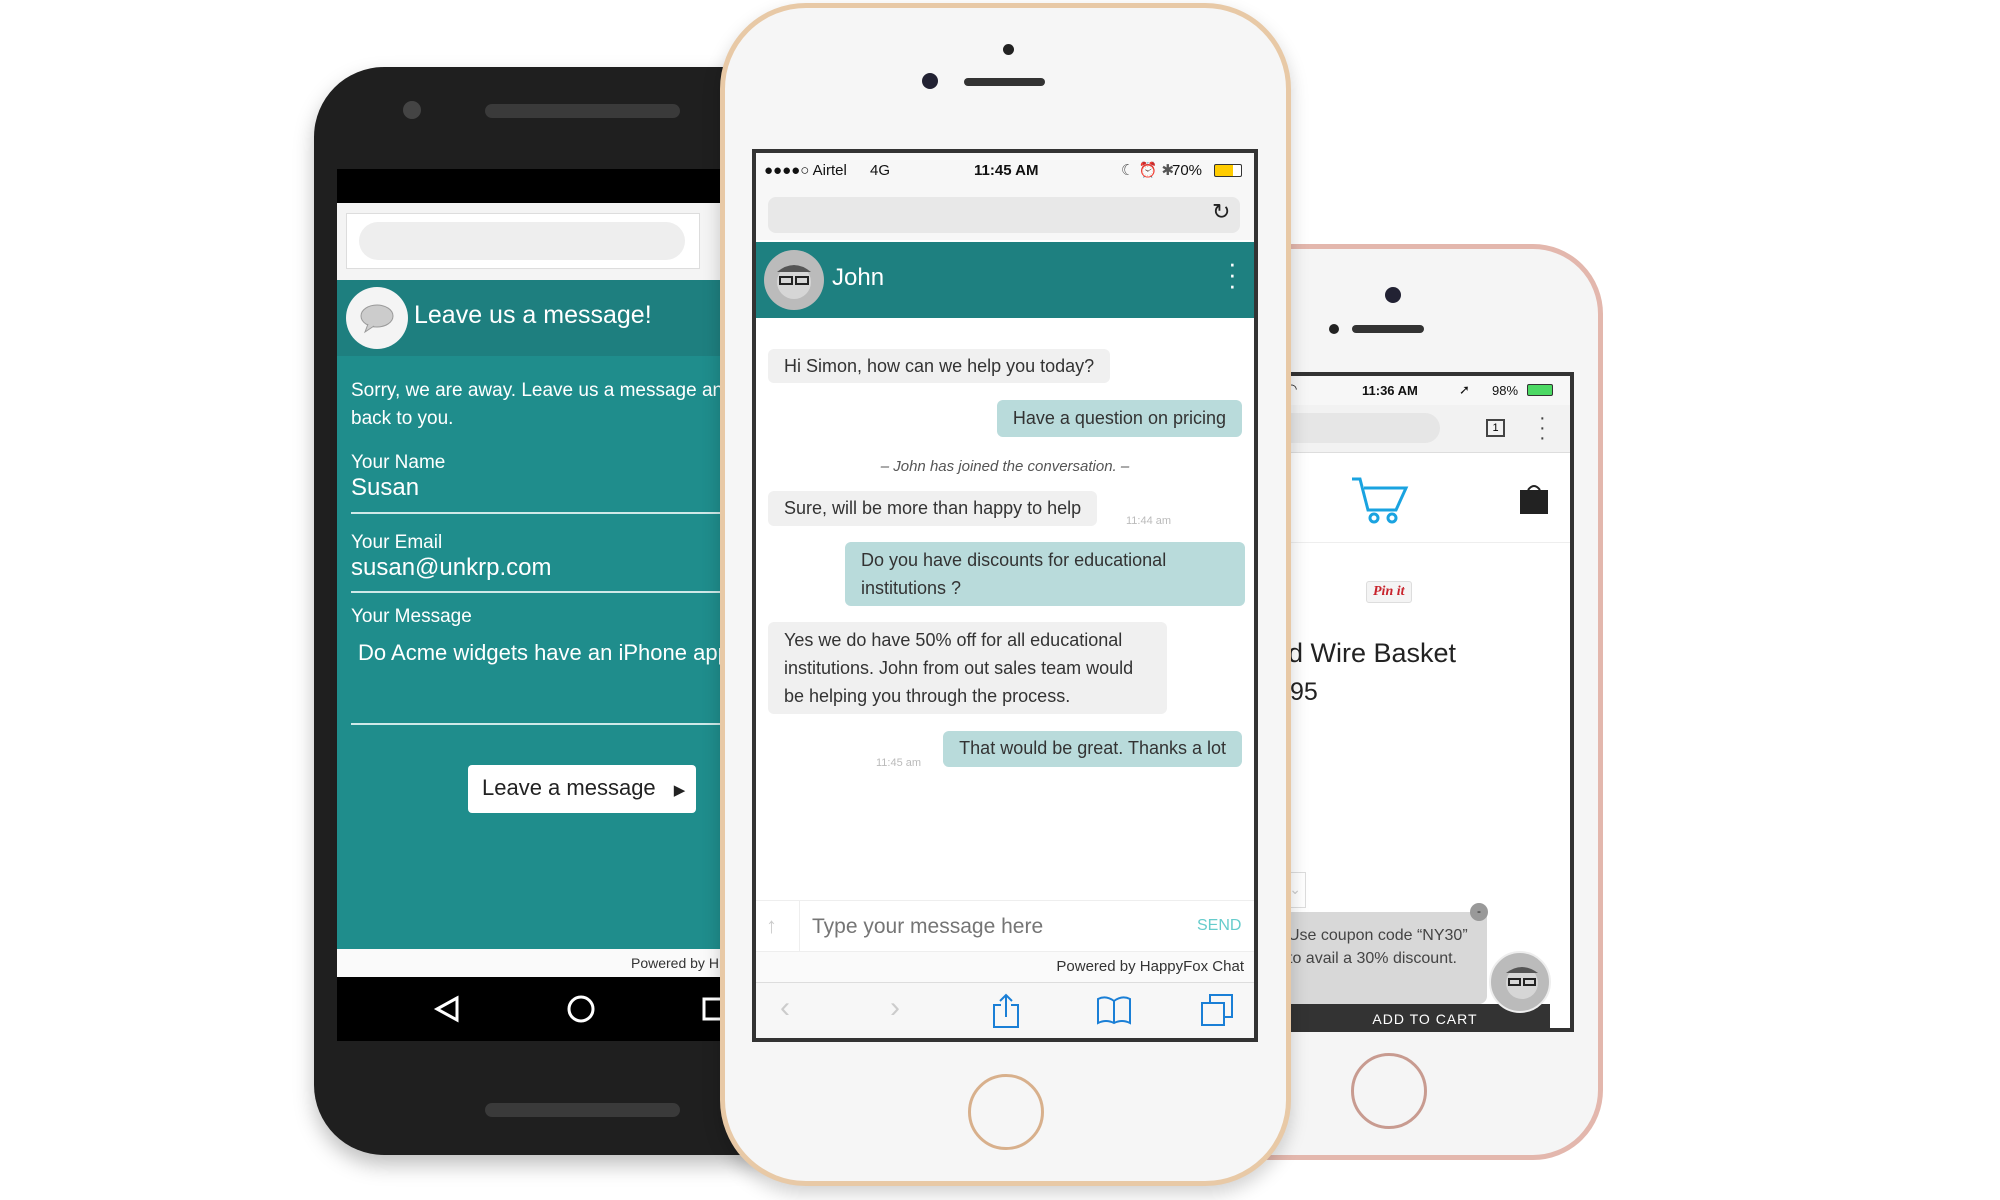 This screenshot has width=2000, height=1200. Describe the element at coordinates (1389, 592) in the screenshot. I see `pin-it-button: Pin it` at that location.